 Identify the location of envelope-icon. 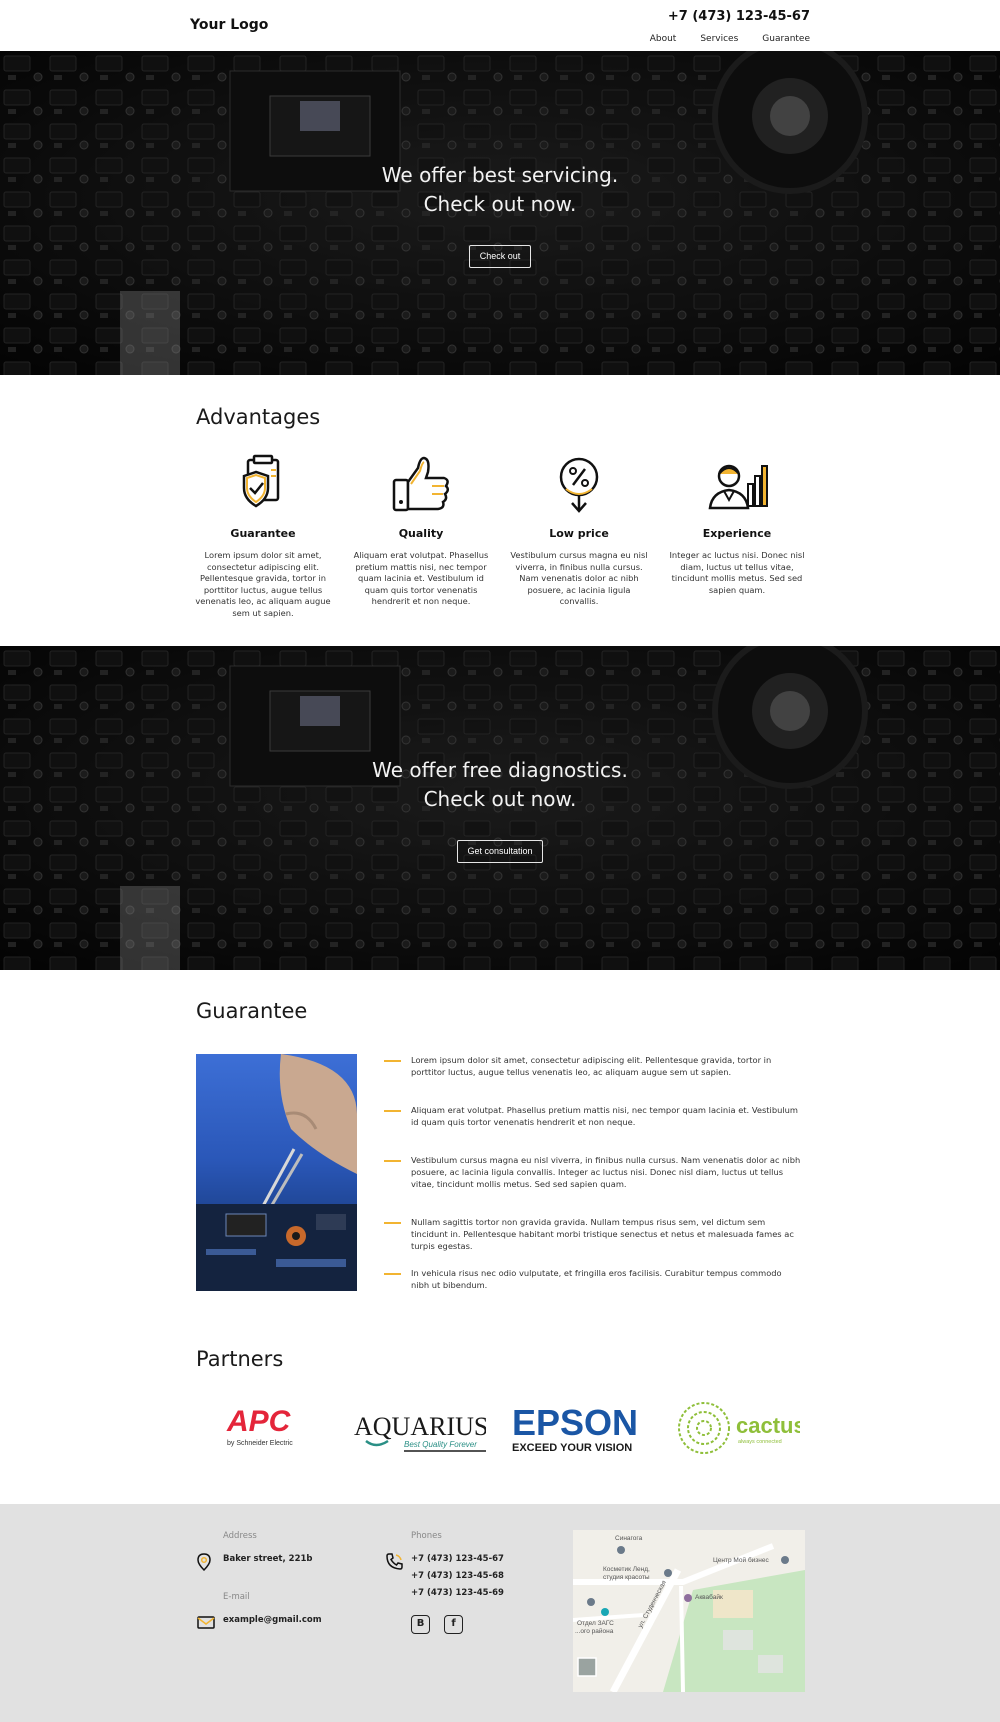
(206, 1622).